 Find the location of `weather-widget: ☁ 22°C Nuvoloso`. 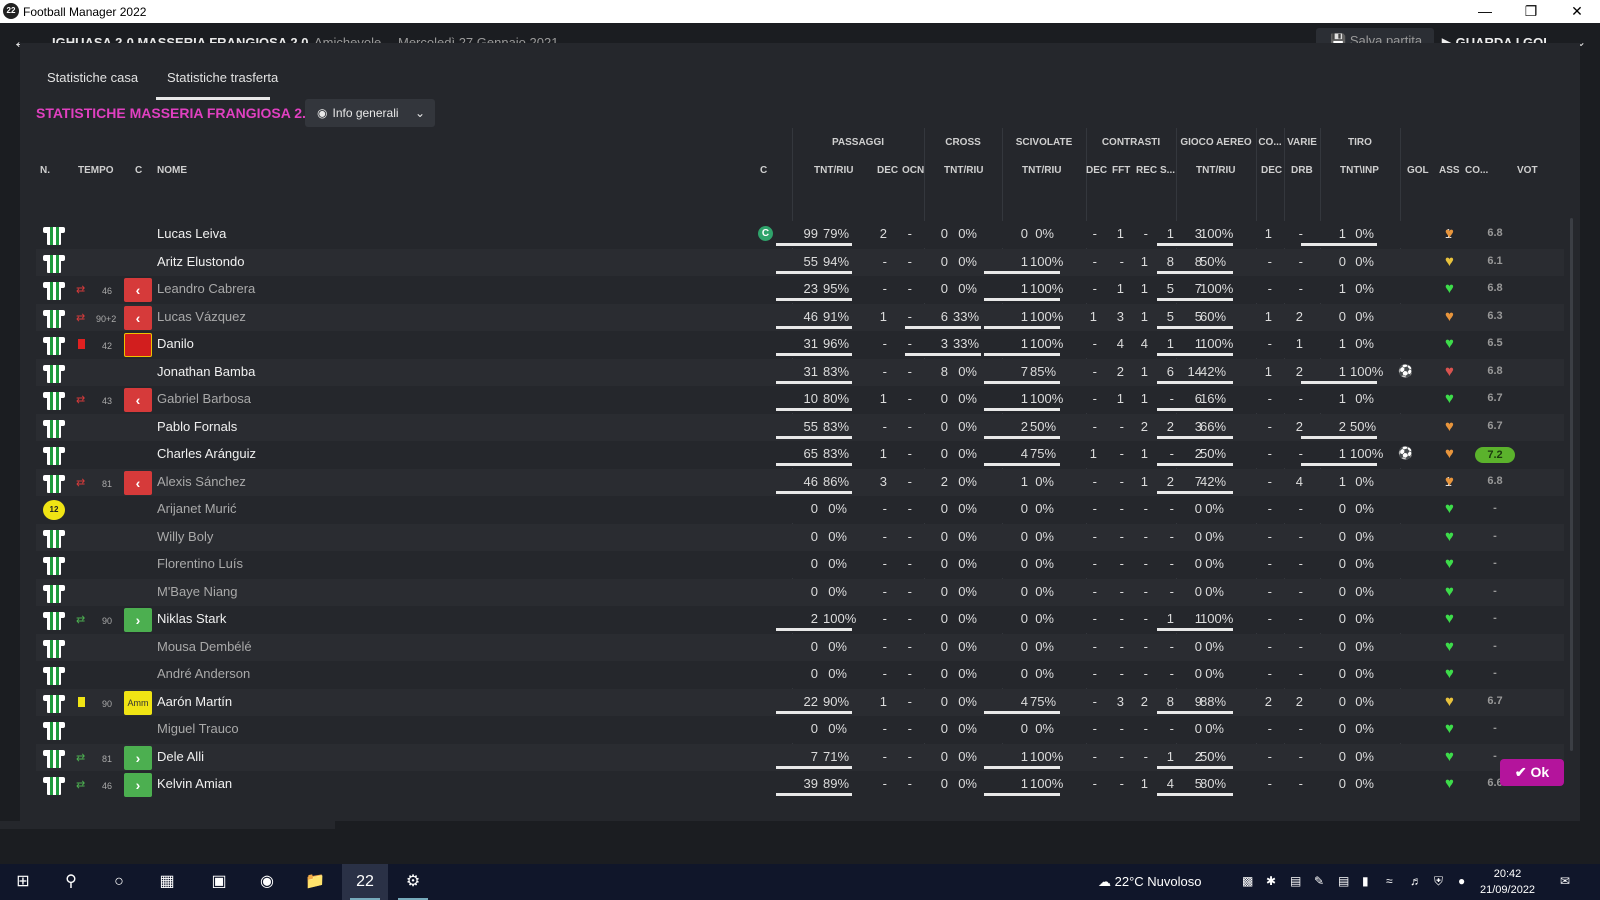

weather-widget: ☁ 22°C Nuvoloso is located at coordinates (1150, 882).